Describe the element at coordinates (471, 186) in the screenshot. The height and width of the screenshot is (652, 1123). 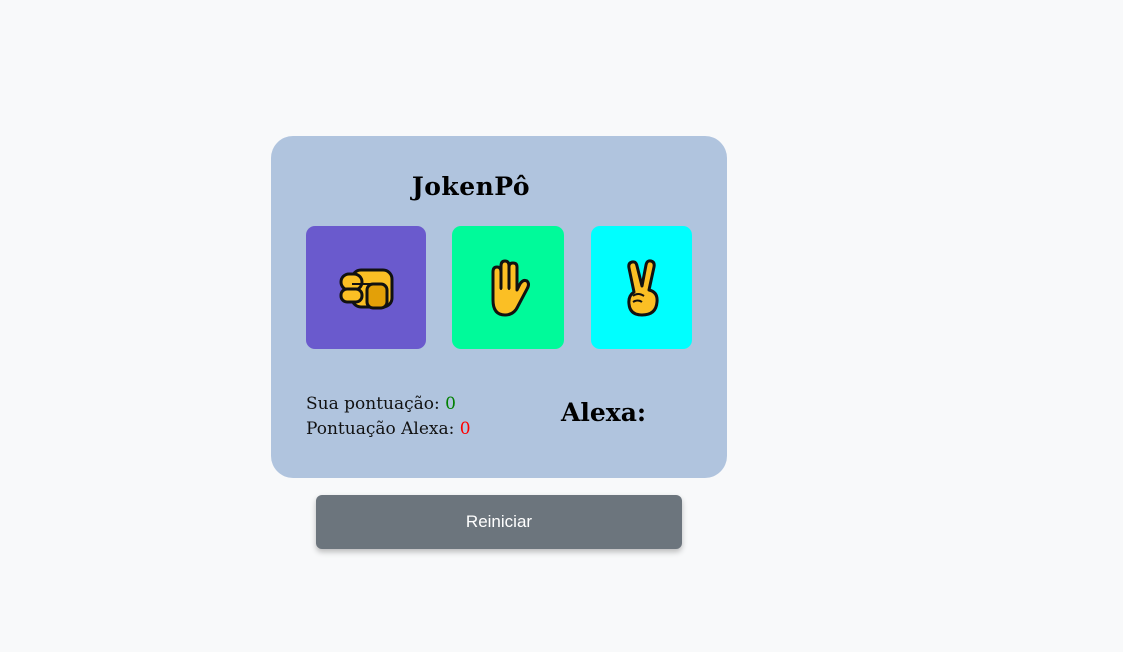
I see `game-title: JokenPô` at that location.